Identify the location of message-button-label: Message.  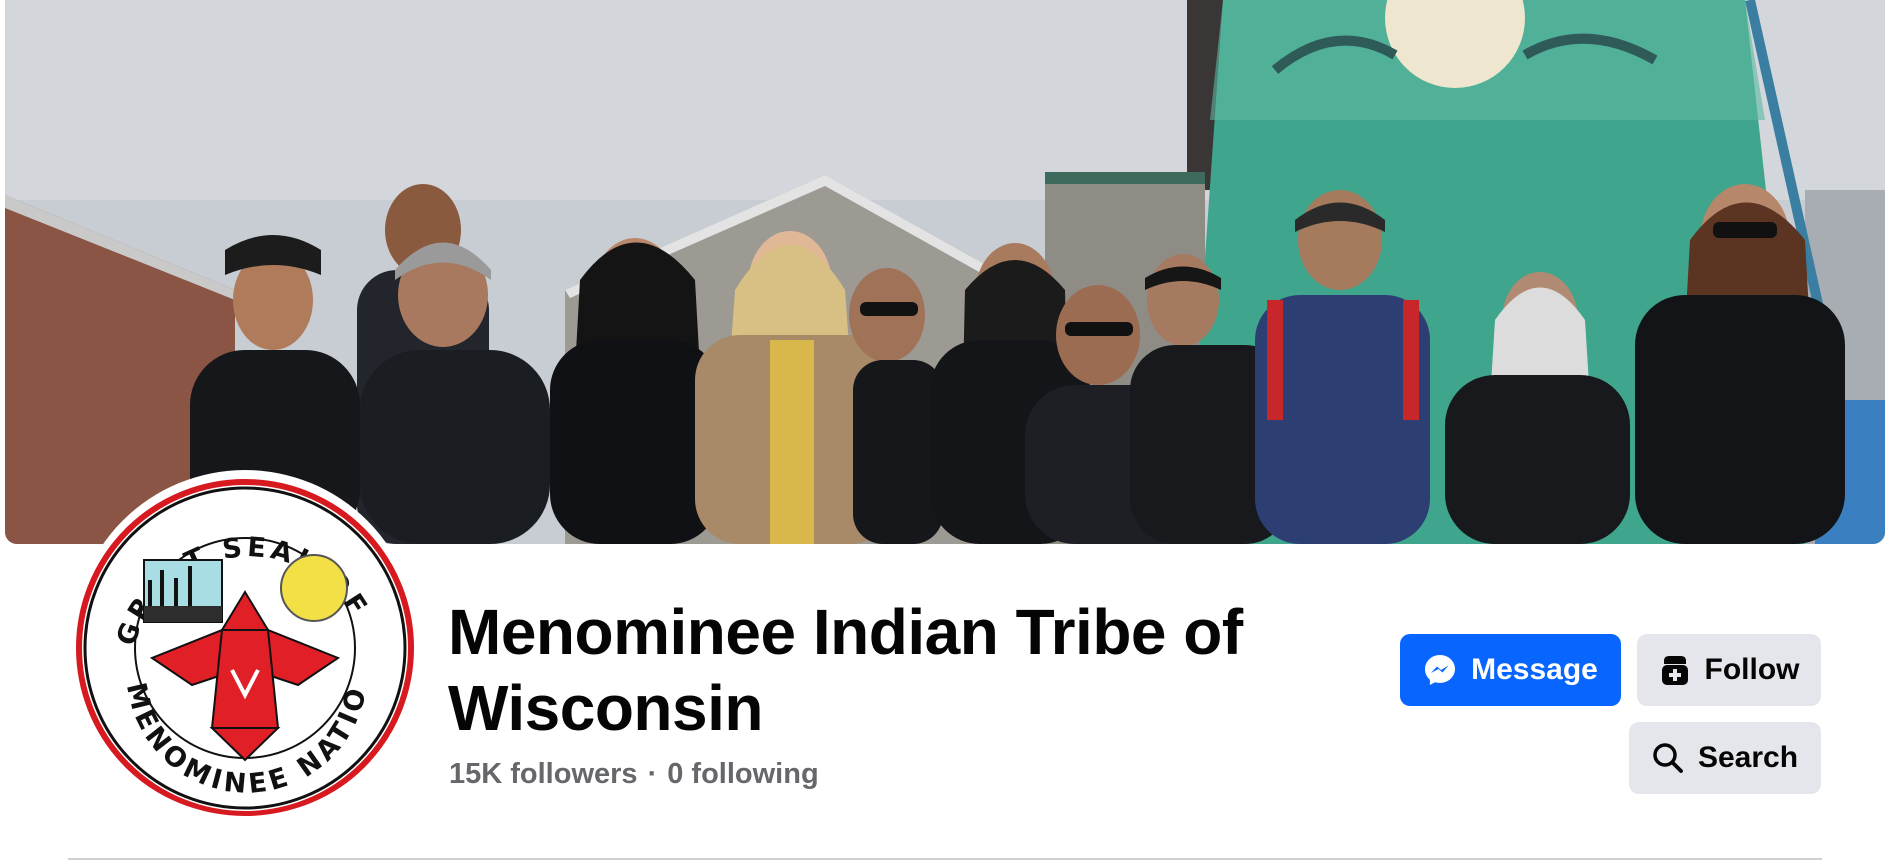
(1534, 669).